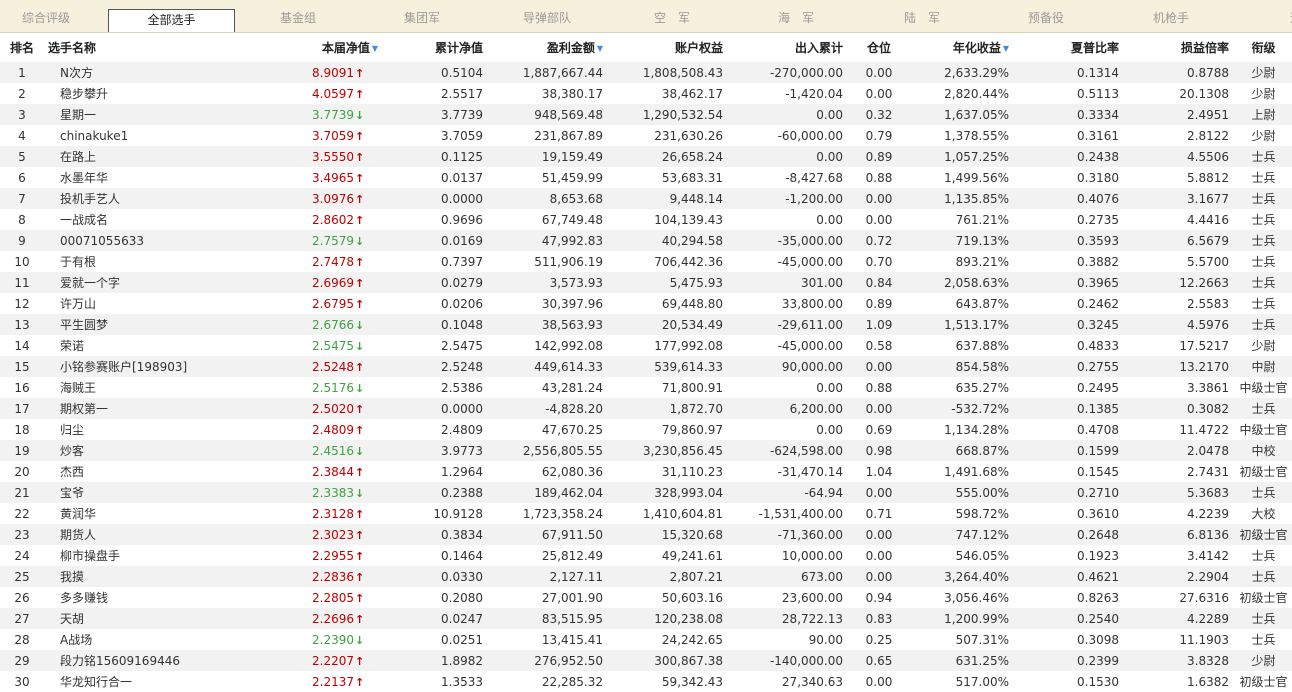  What do you see at coordinates (1263, 324) in the screenshot?
I see `title-cell: 士兵` at bounding box center [1263, 324].